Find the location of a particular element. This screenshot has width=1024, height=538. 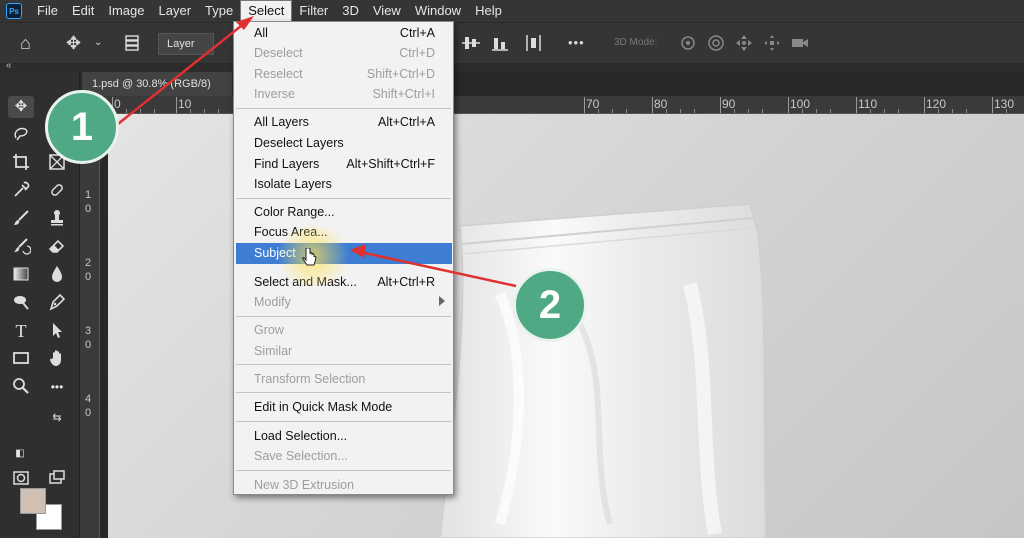

blur-tool-icon is located at coordinates (57, 275).